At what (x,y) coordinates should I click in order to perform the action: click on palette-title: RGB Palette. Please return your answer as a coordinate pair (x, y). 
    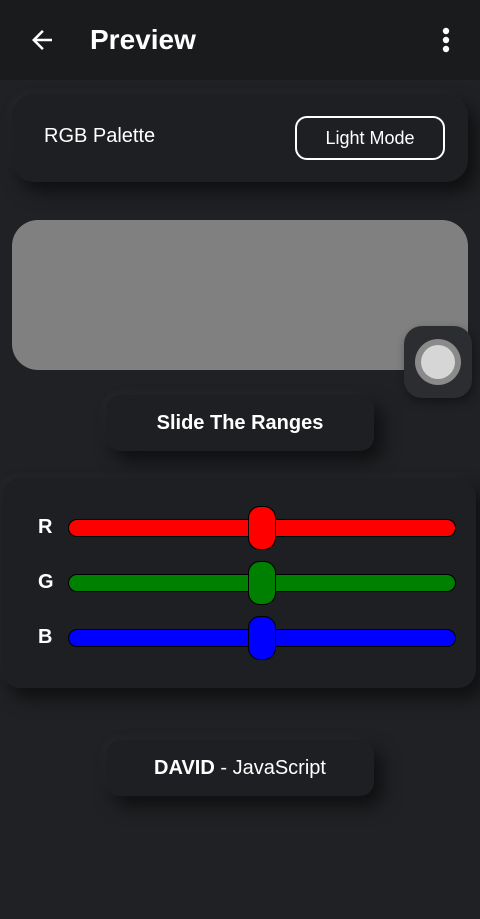
    Looking at the image, I should click on (100, 136).